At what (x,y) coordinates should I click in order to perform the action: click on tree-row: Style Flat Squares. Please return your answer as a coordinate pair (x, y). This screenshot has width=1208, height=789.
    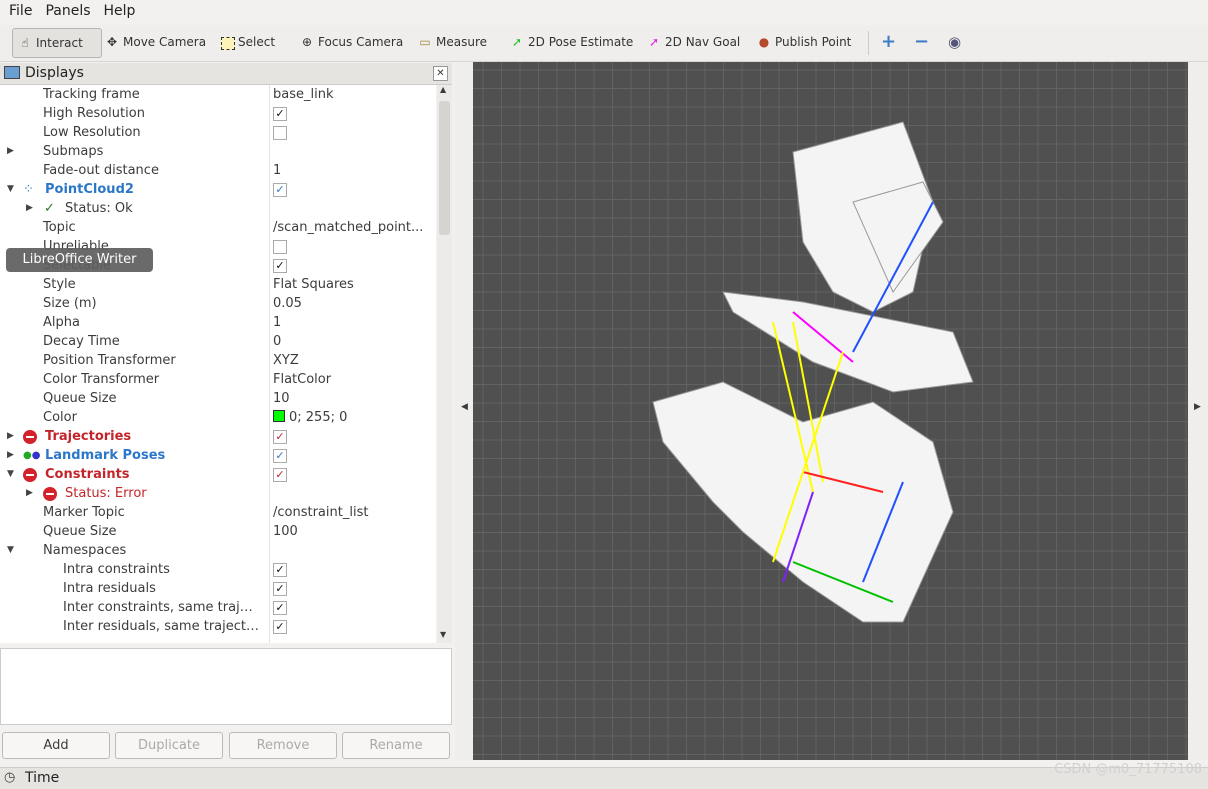
    Looking at the image, I should click on (218, 284).